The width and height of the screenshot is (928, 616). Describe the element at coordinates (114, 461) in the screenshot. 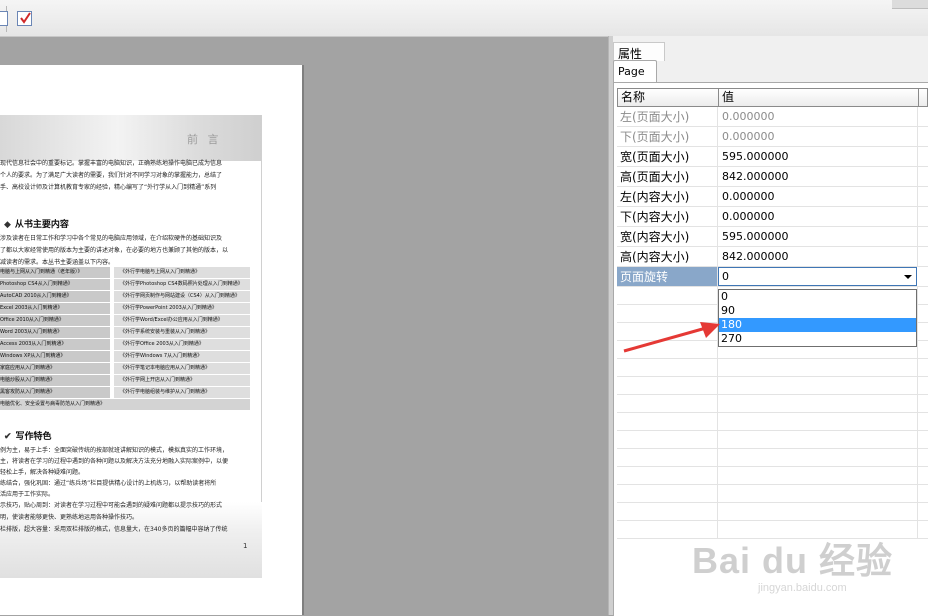

I see `body-line: 主，将读者在学习的过程中遇到的各种问题以及解决方法充分地融入实际案例中，以便` at that location.